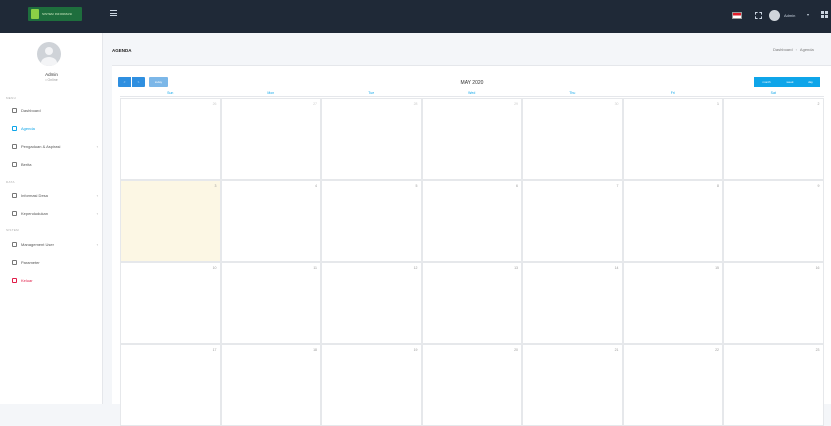  I want to click on logo-text: SISTEM INFORMASI, so click(57, 14).